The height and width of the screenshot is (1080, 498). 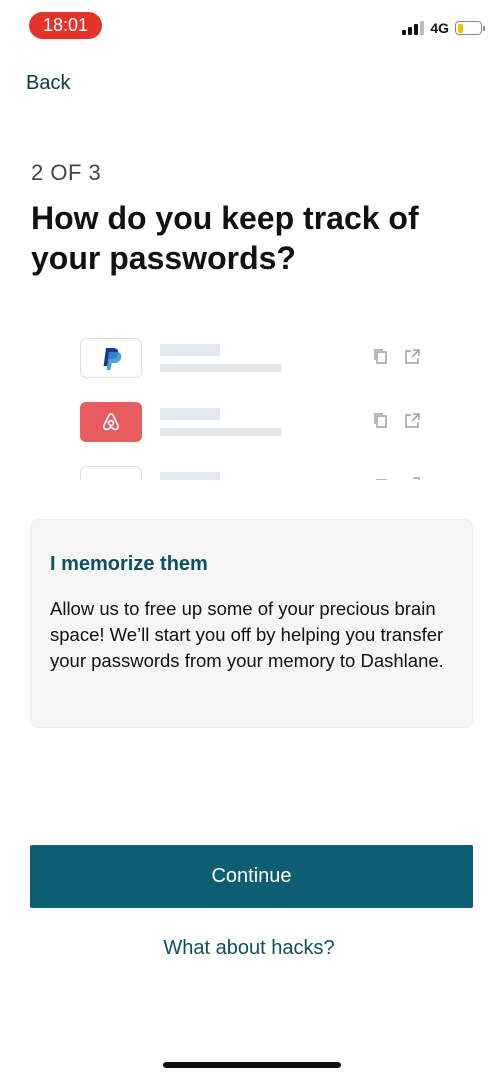 I want to click on status-bar: 18:01 4G, so click(x=249, y=25).